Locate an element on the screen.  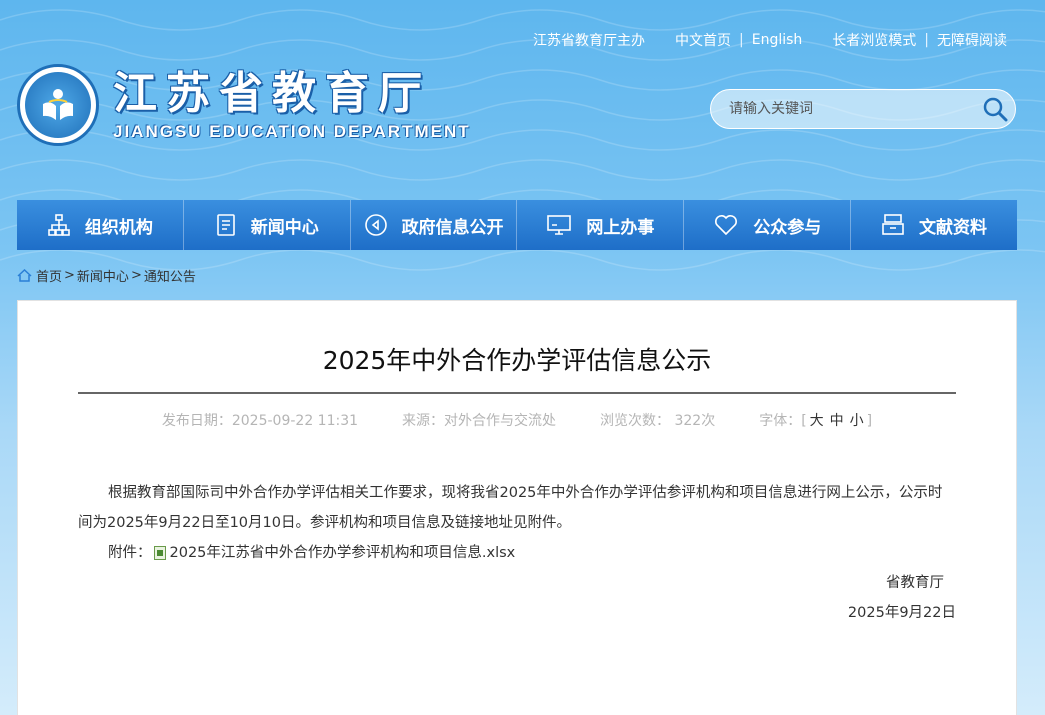
article-source: 来源：对外合作与交流处 is located at coordinates (479, 421).